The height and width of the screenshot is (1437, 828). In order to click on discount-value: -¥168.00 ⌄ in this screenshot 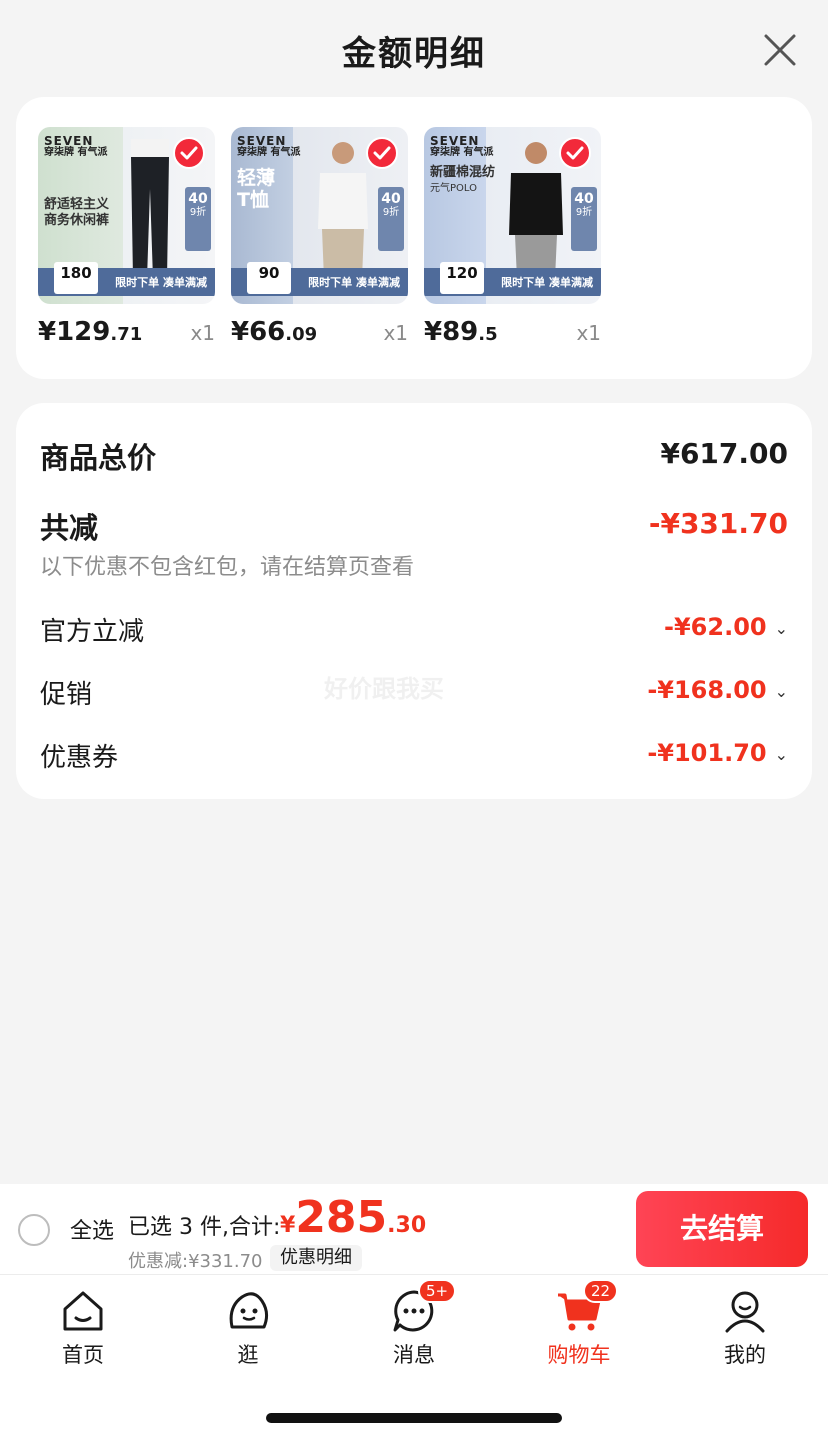, I will do `click(717, 690)`.